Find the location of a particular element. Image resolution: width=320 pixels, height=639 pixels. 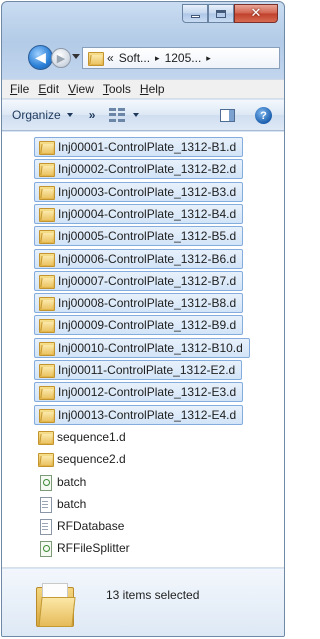

navigation-row: ◀ ▶ « Soft... ▸ 1205... ▸ is located at coordinates (143, 57).